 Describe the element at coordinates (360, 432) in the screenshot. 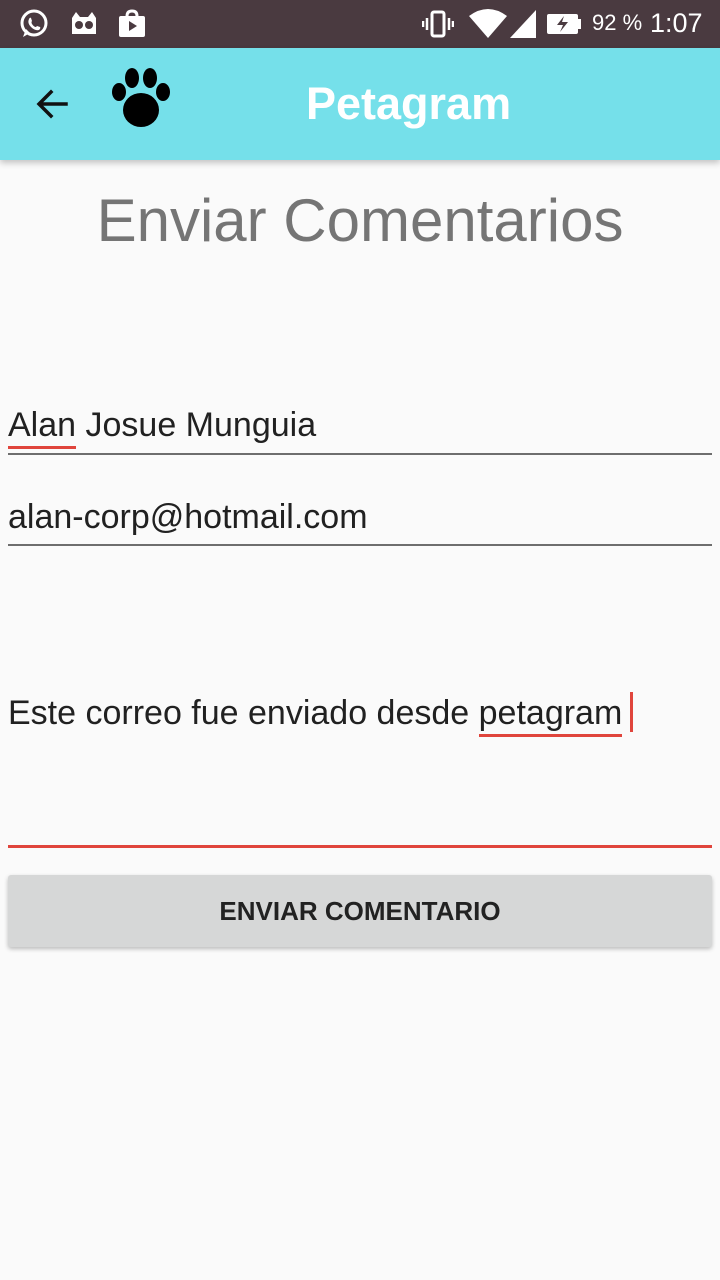

I see `name-field: Alan Josue Munguia` at that location.